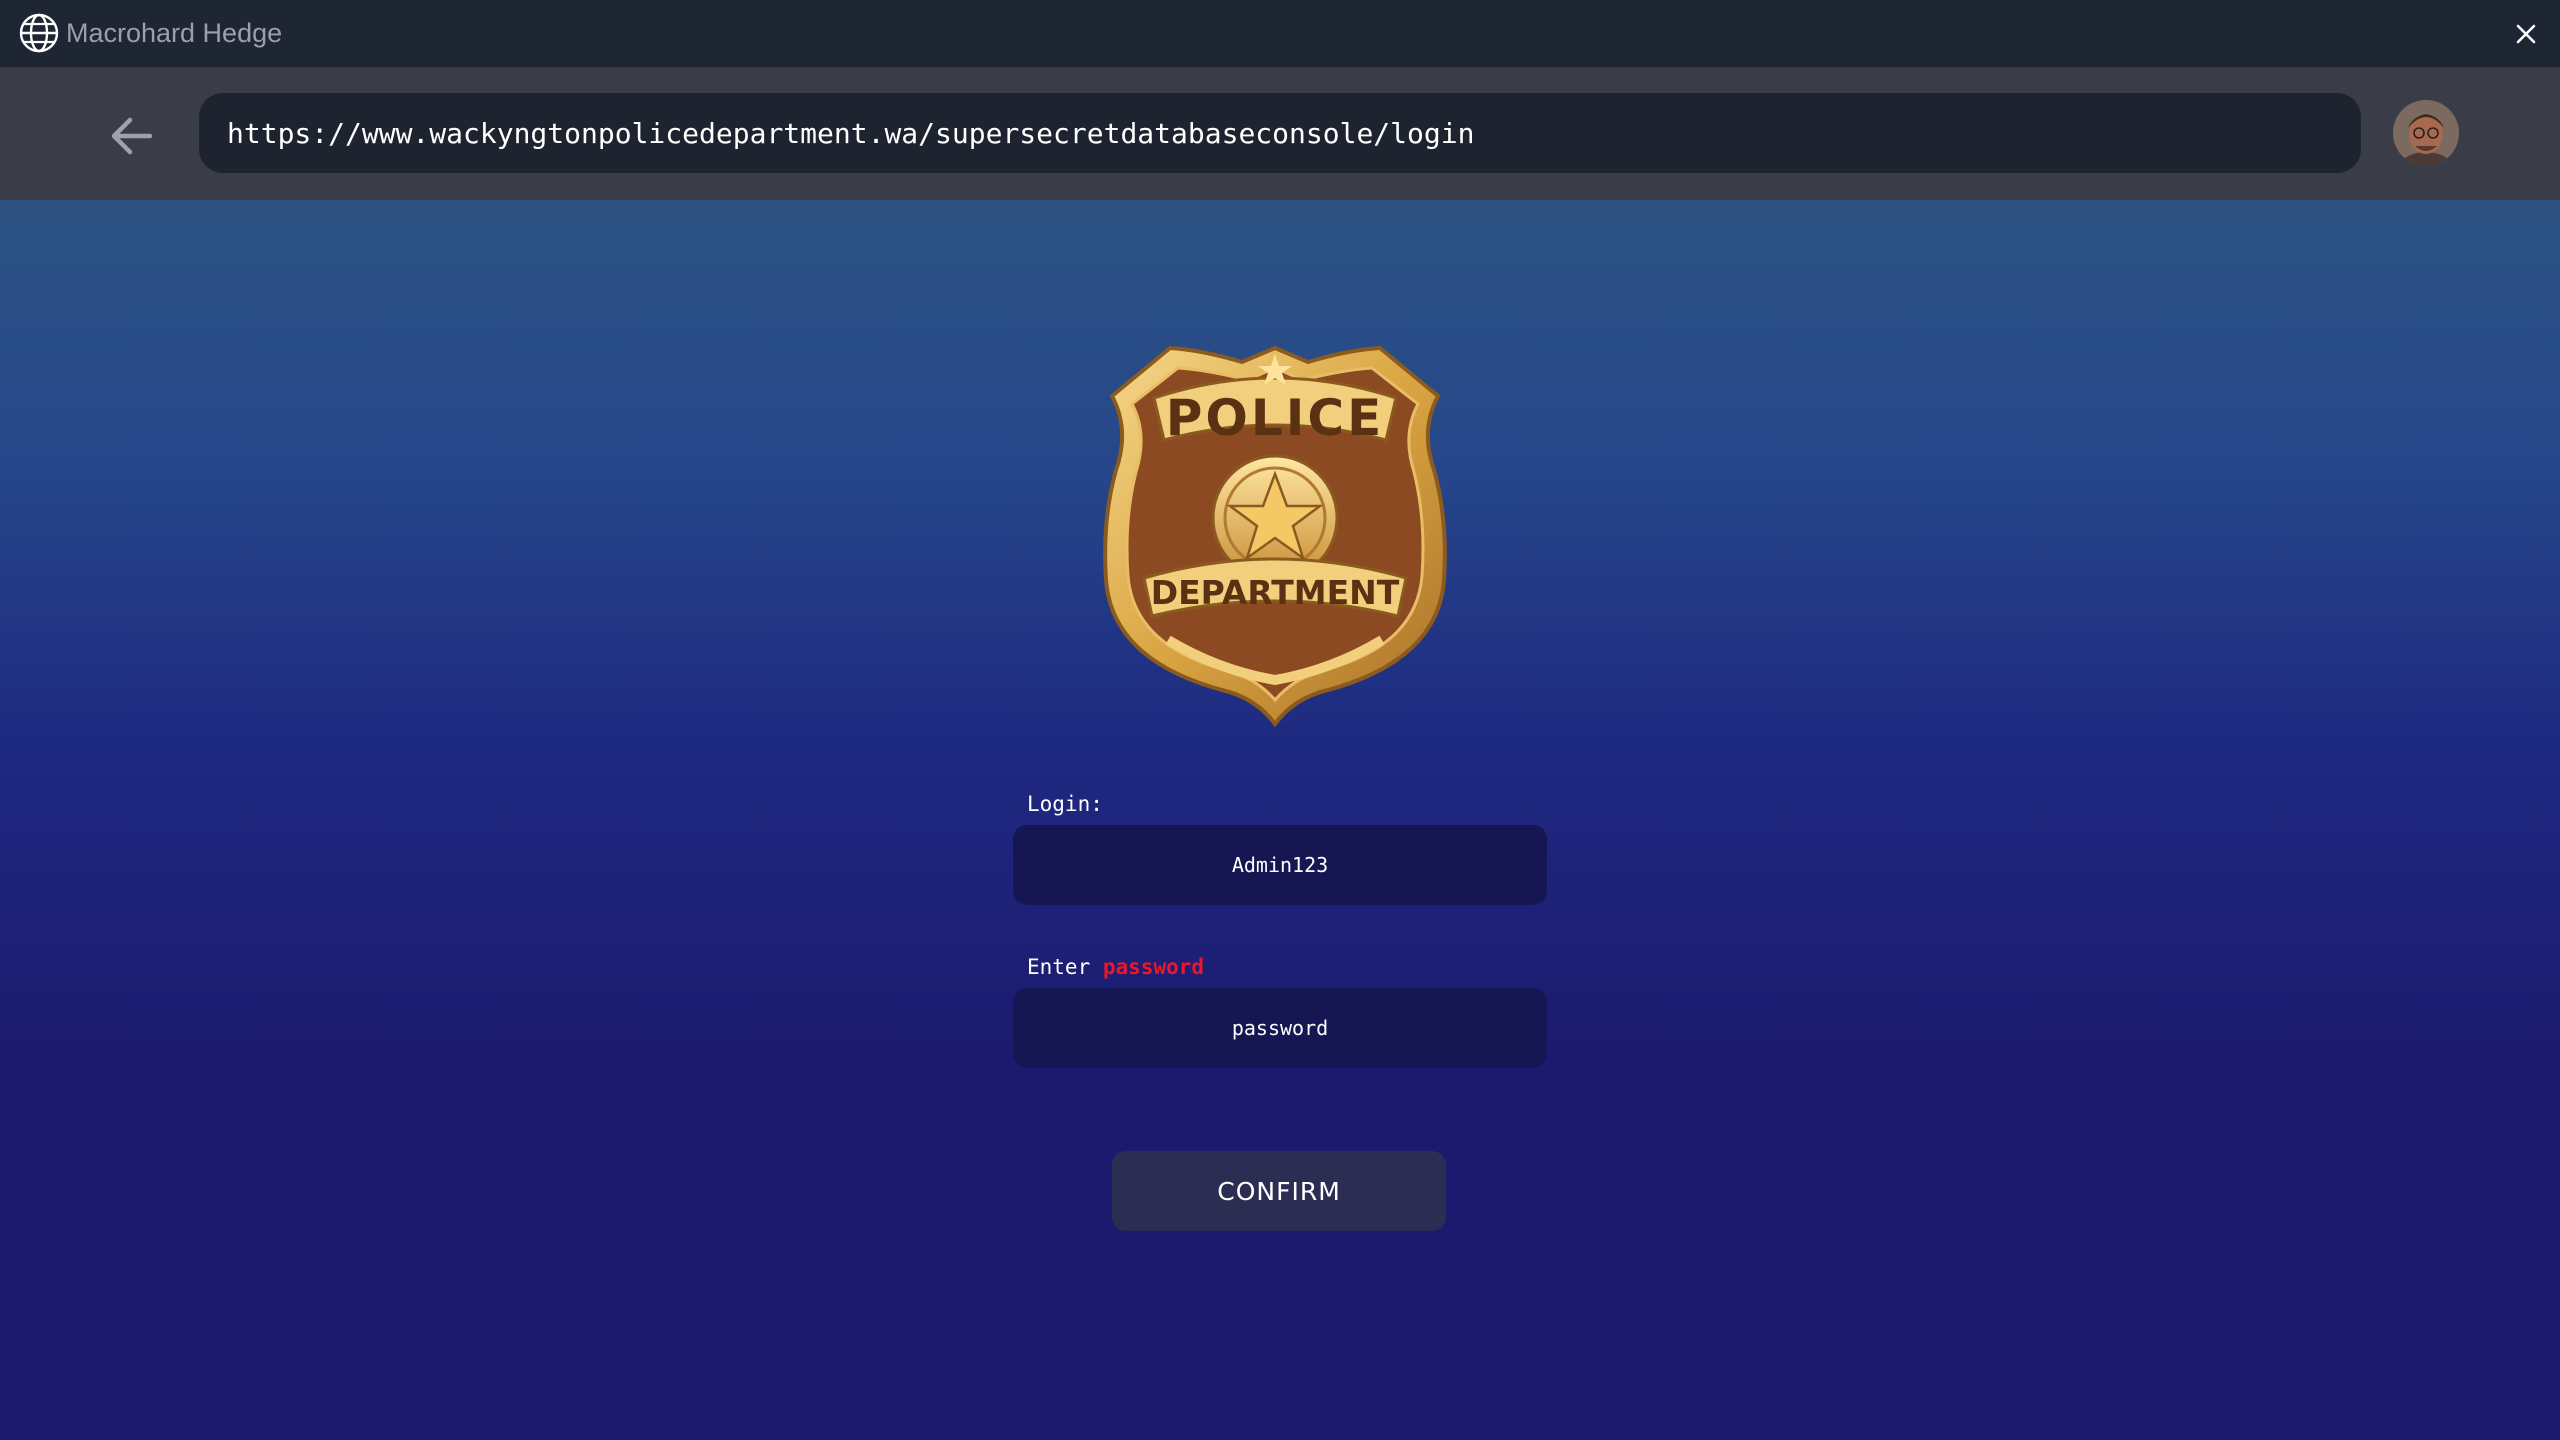 The height and width of the screenshot is (1440, 2560). What do you see at coordinates (1280, 33) in the screenshot?
I see `title-bar: Macrohard Hedge` at bounding box center [1280, 33].